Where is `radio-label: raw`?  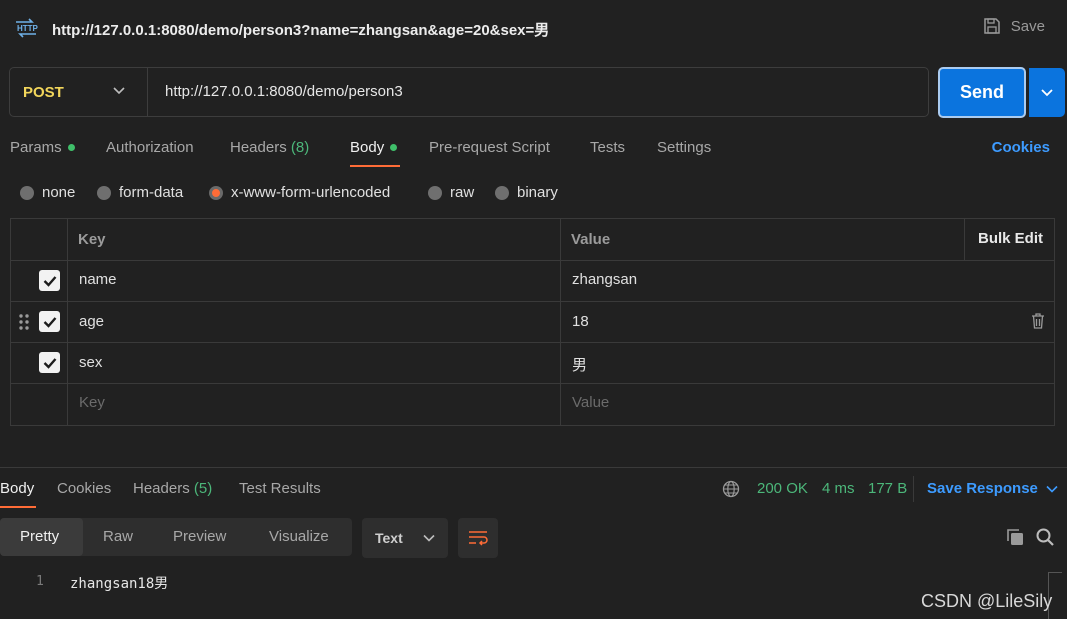
radio-label: raw is located at coordinates (462, 192).